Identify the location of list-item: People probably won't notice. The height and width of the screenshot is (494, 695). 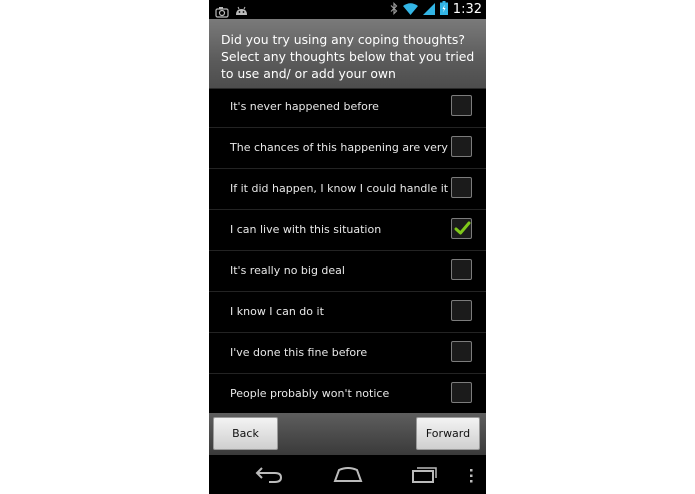
(347, 393).